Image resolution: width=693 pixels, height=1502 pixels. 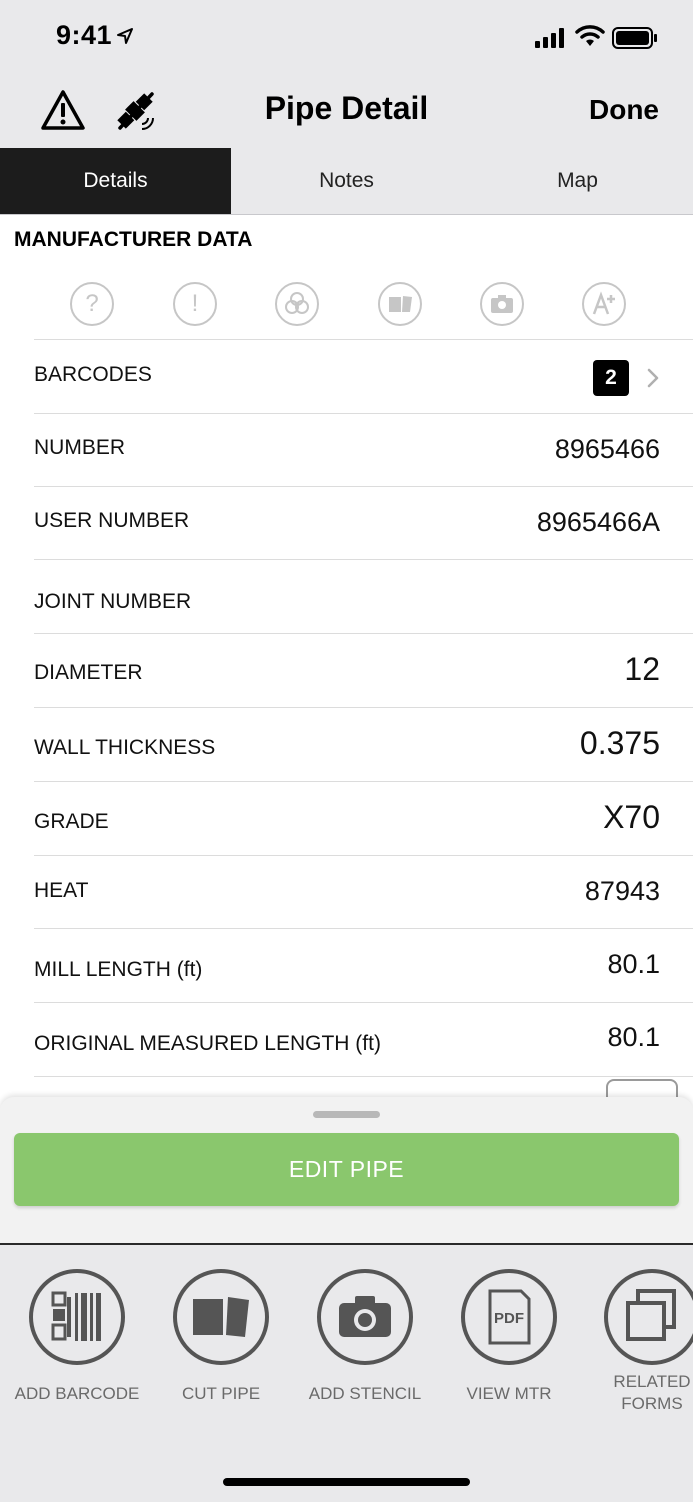 What do you see at coordinates (88, 672) in the screenshot?
I see `field-label: DIAMETER` at bounding box center [88, 672].